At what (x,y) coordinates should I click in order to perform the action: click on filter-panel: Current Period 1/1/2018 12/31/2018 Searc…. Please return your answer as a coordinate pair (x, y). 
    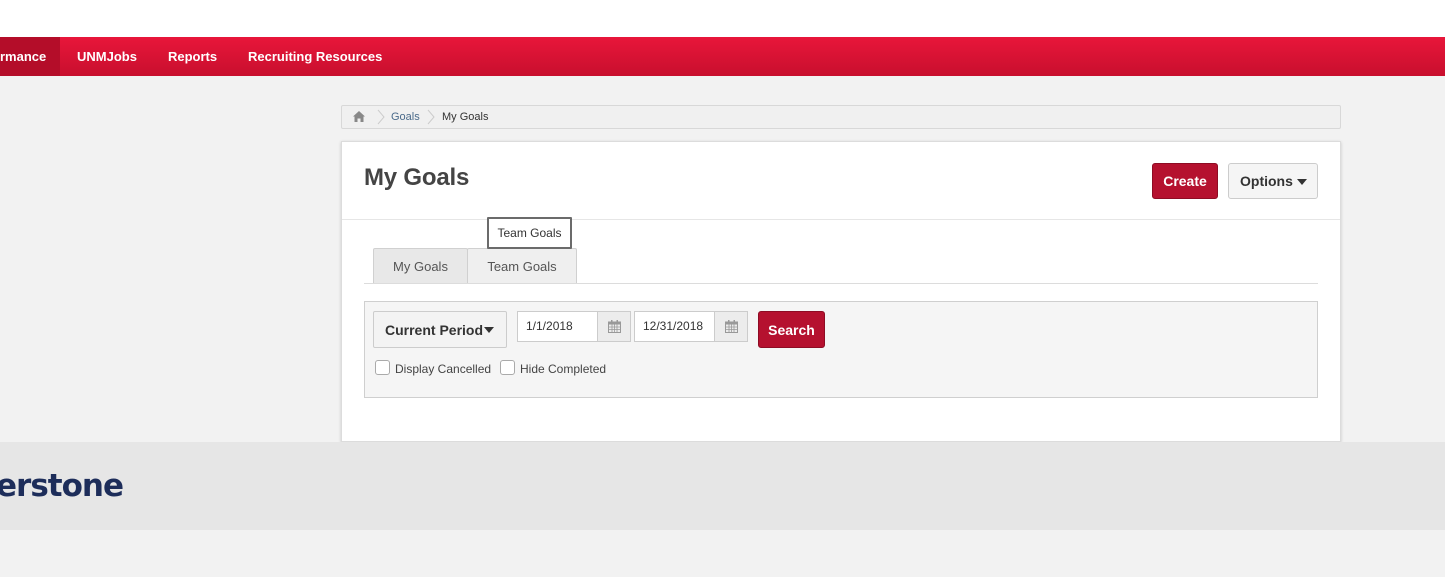
    Looking at the image, I should click on (841, 349).